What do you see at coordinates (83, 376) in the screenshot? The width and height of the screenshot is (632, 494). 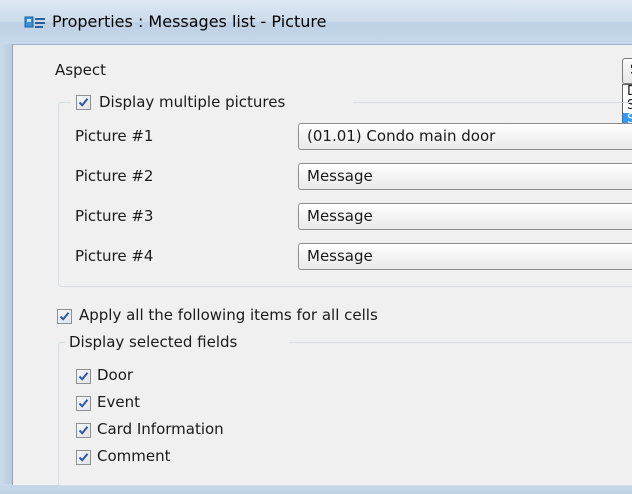 I see `field-door-checkbox` at bounding box center [83, 376].